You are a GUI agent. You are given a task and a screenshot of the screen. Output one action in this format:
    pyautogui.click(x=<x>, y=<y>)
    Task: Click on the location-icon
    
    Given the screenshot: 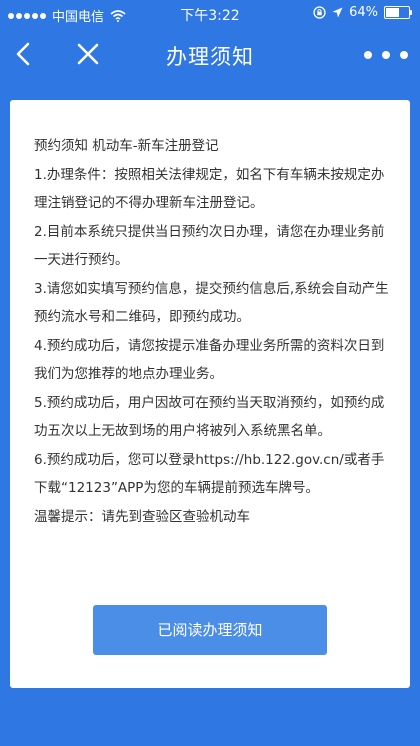 What is the action you would take?
    pyautogui.click(x=337, y=12)
    